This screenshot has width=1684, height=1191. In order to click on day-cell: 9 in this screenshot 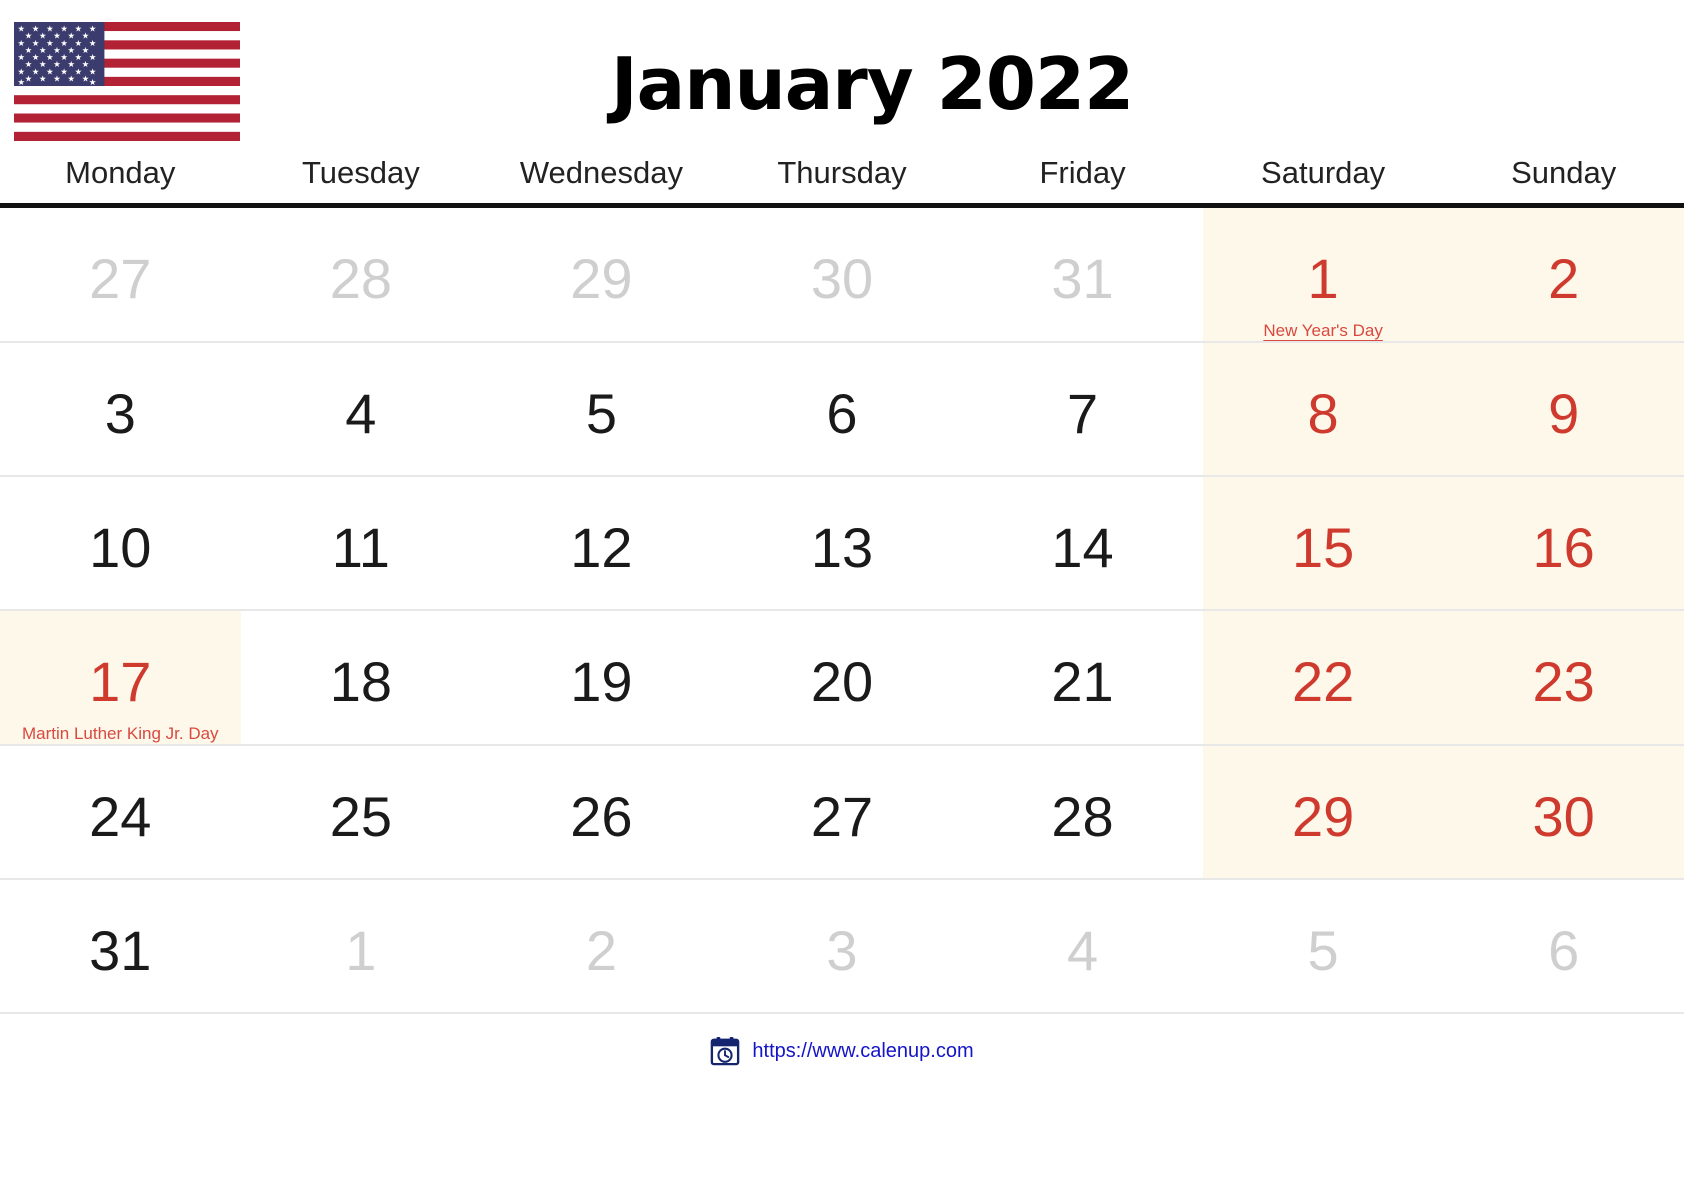, I will do `click(1563, 409)`.